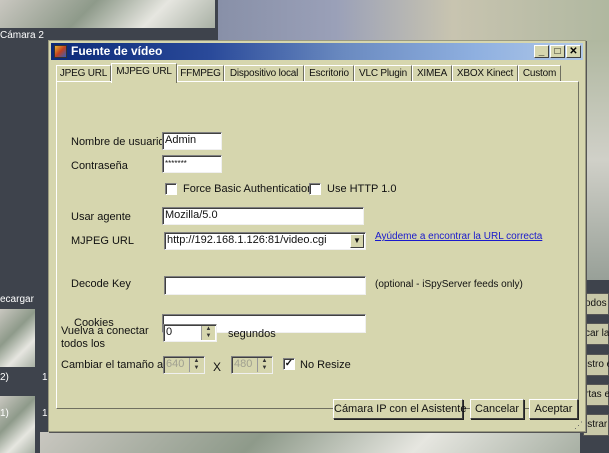 This screenshot has height=453, width=609. What do you see at coordinates (112, 365) in the screenshot?
I see `resize-label: Cambiar el tamaño a` at bounding box center [112, 365].